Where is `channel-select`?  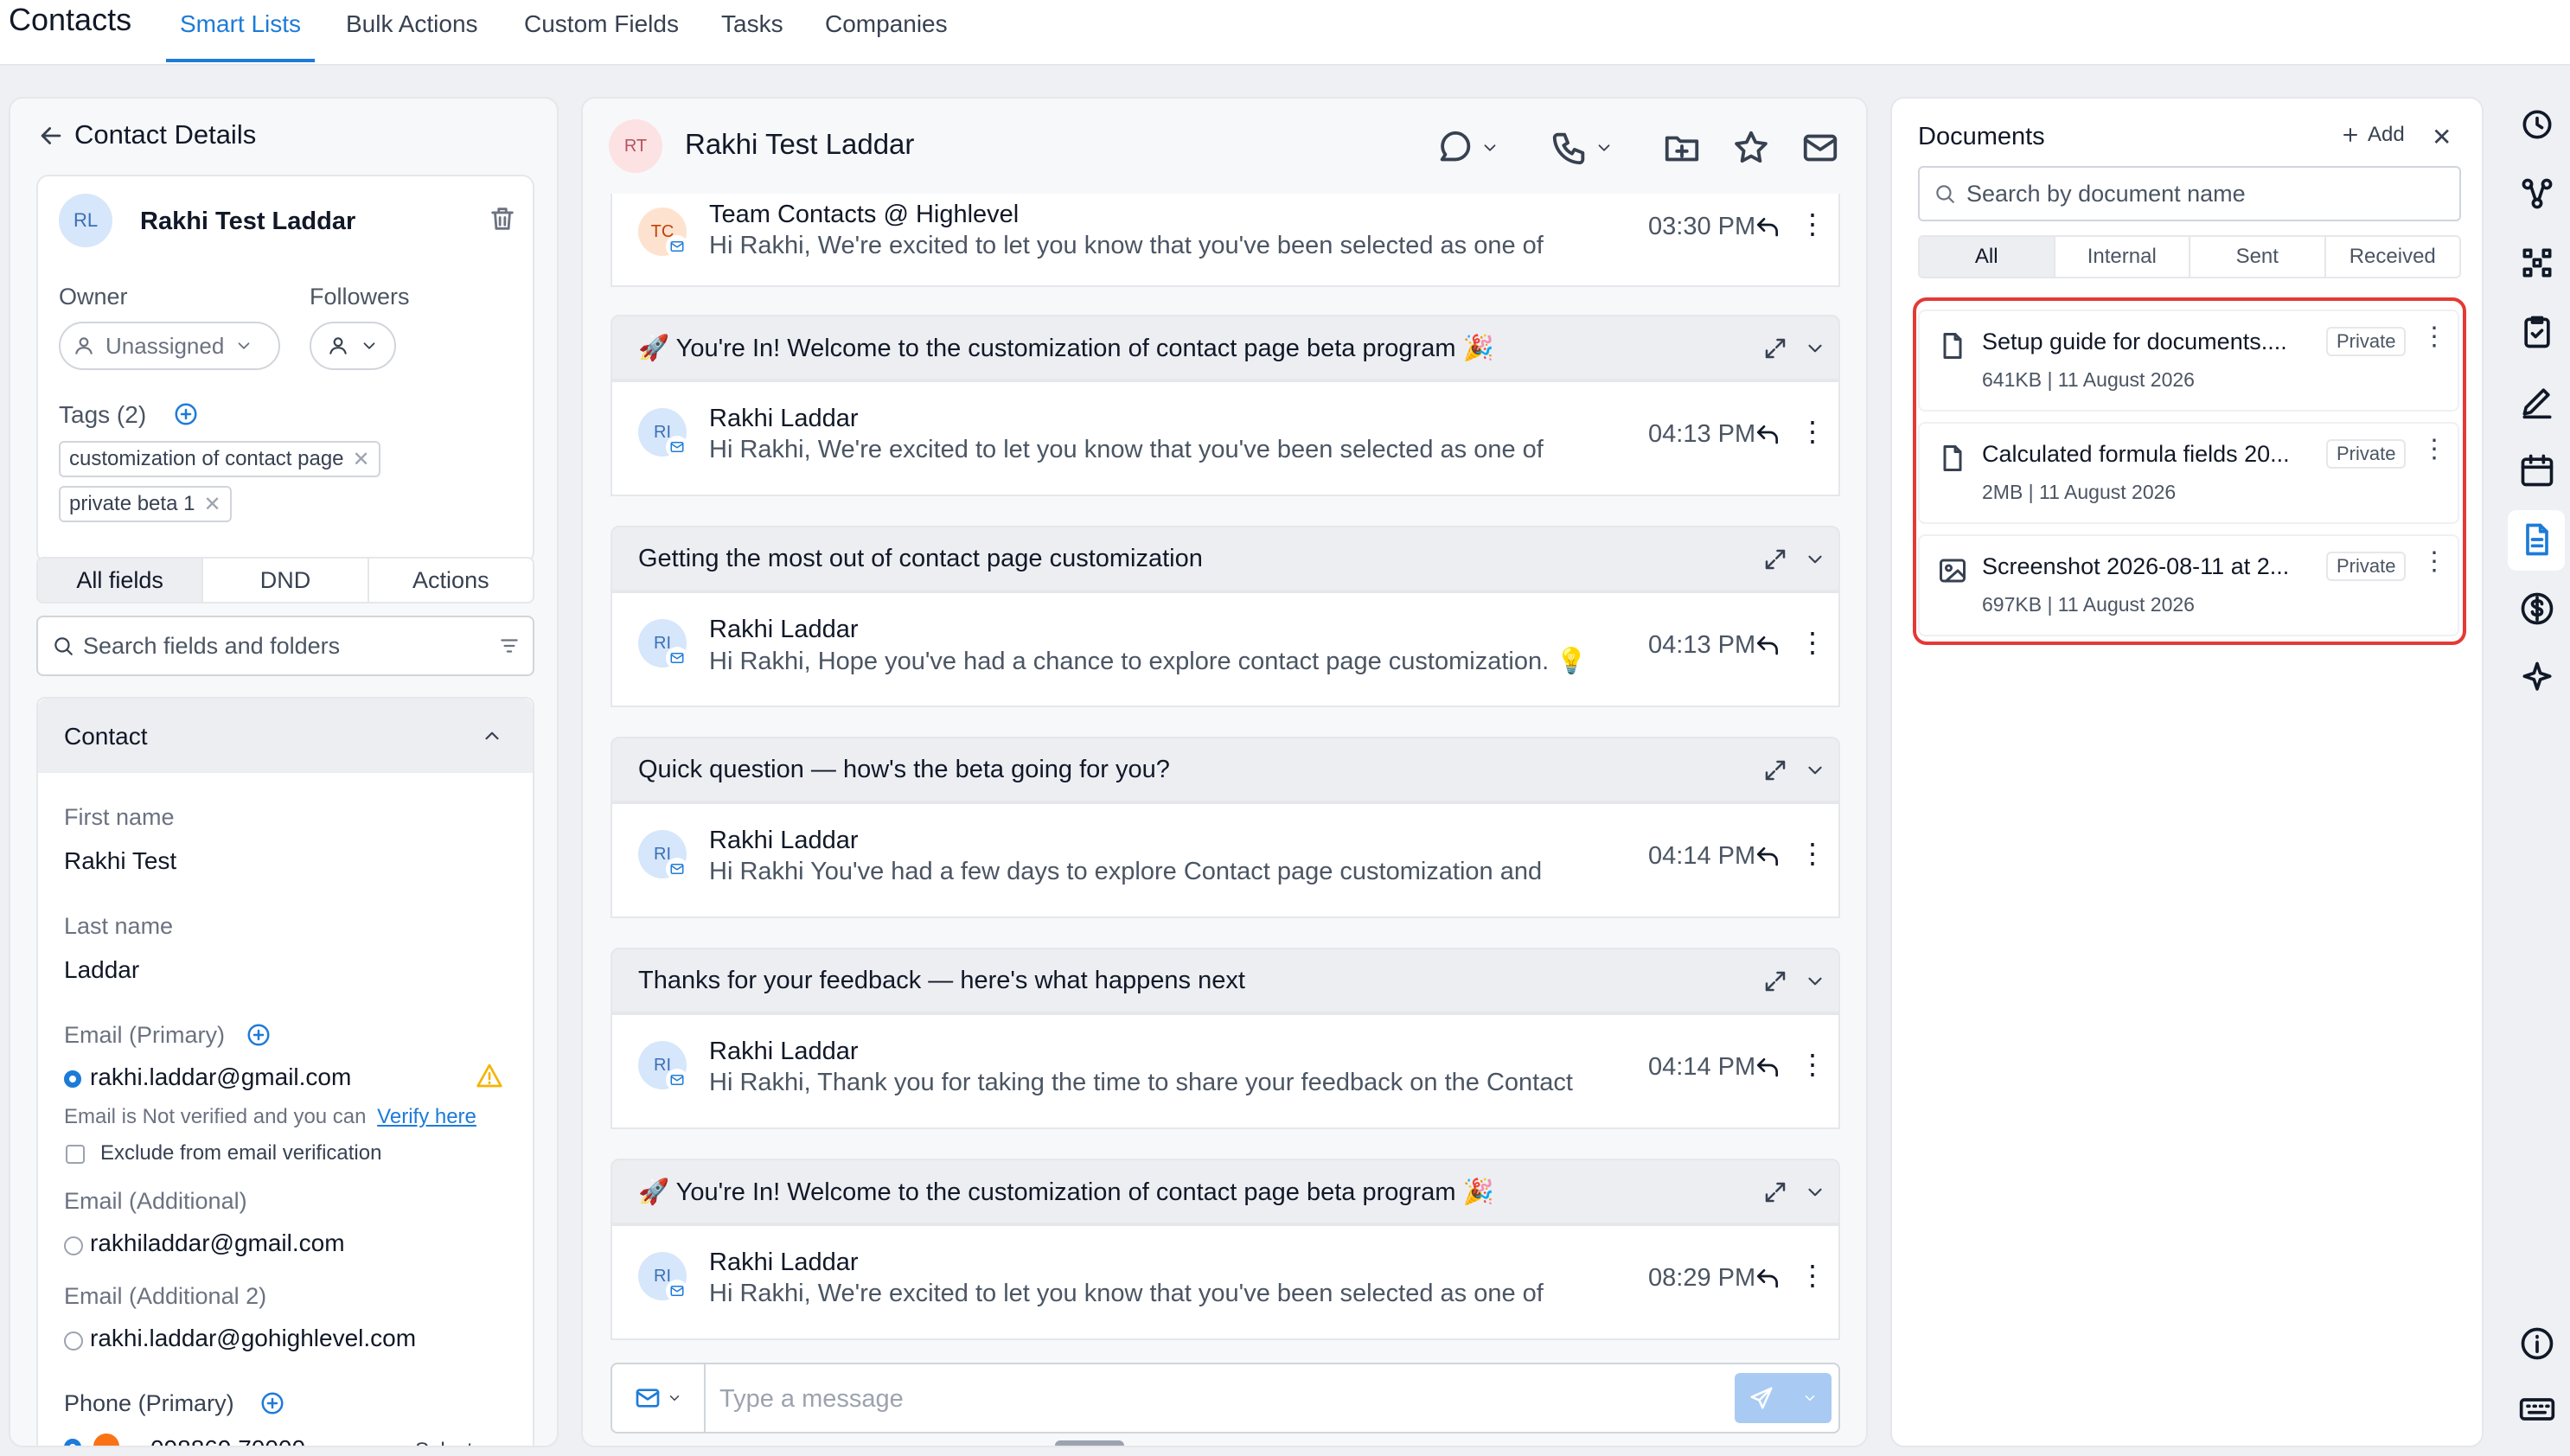
channel-select is located at coordinates (659, 1398).